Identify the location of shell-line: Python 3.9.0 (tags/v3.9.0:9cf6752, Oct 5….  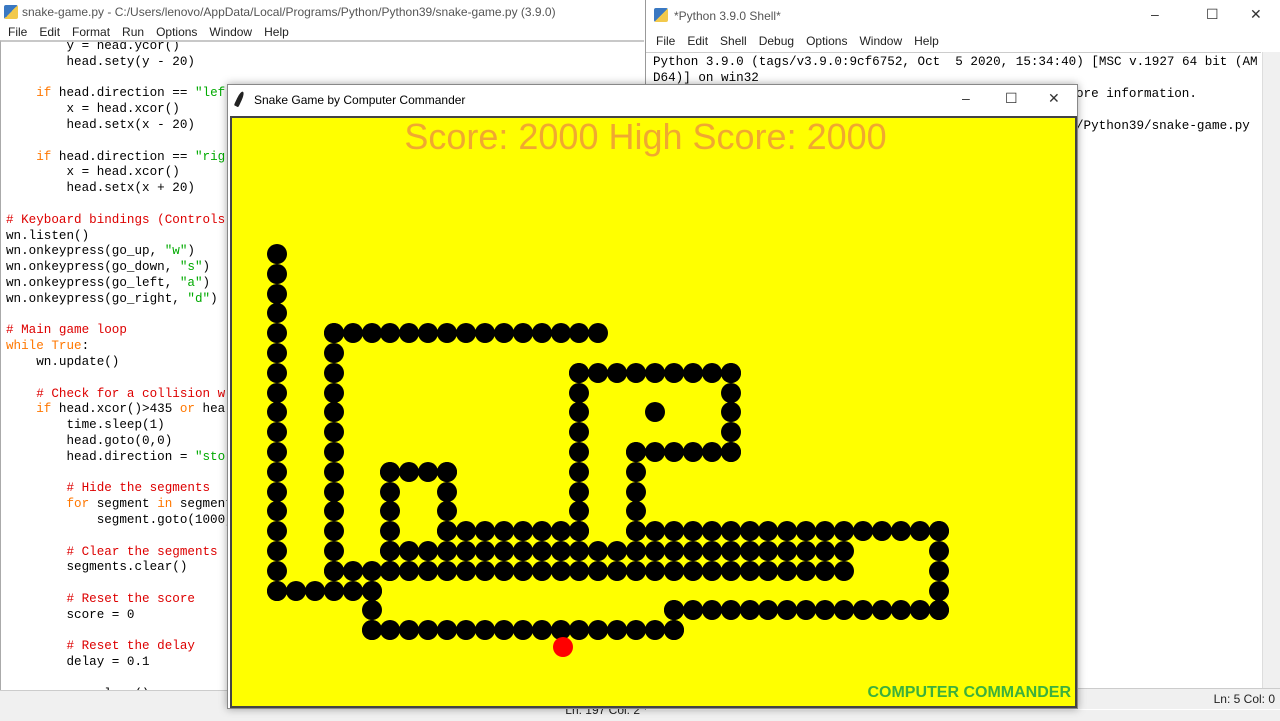
(955, 62).